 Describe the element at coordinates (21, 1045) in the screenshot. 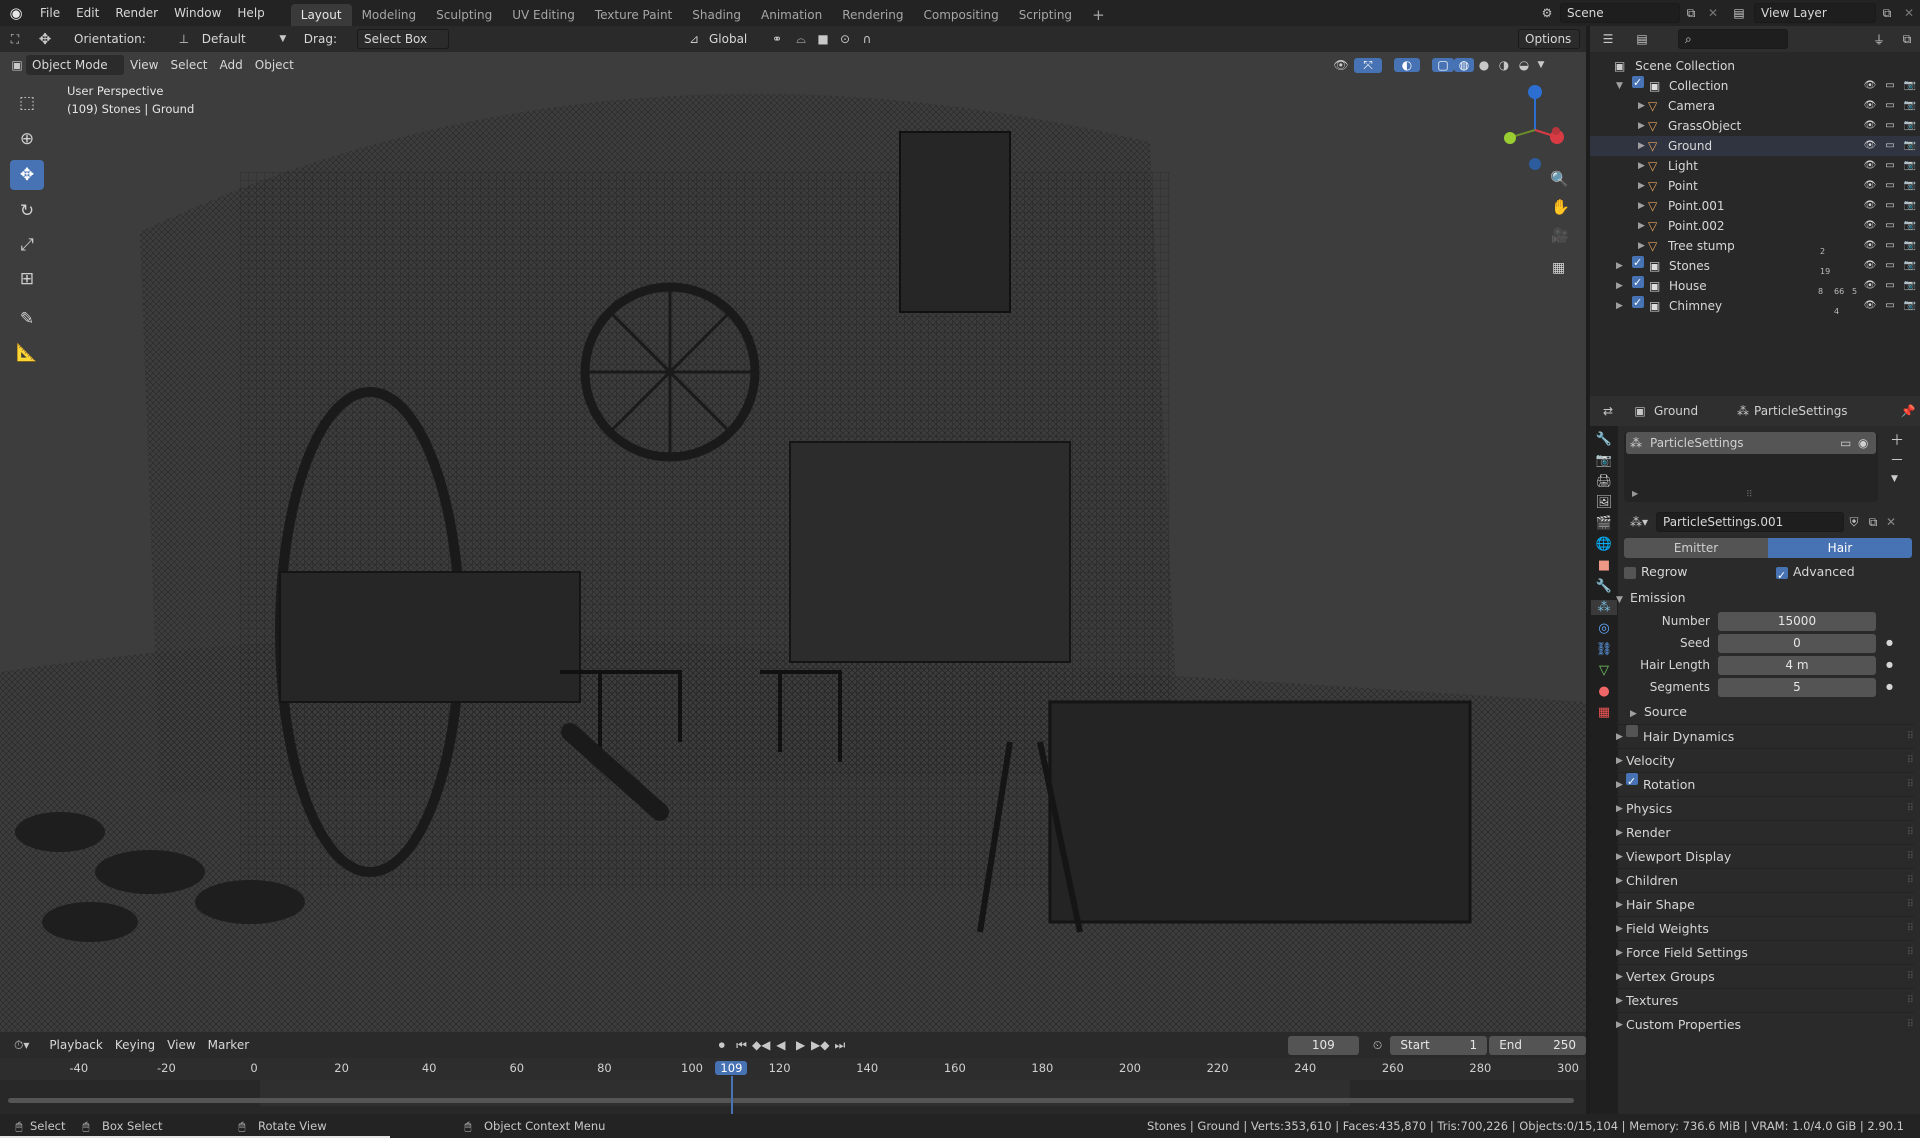

I see `timeline-editor-type-icon: ⏱▾` at that location.